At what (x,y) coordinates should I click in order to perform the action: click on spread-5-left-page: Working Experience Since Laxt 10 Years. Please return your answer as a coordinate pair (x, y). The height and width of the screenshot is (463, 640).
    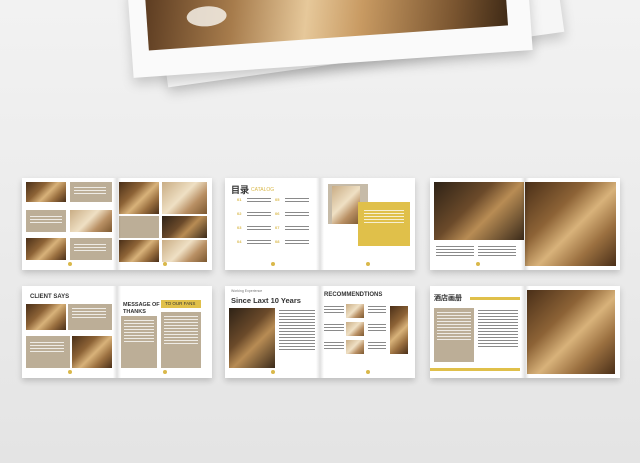
    Looking at the image, I should click on (272, 332).